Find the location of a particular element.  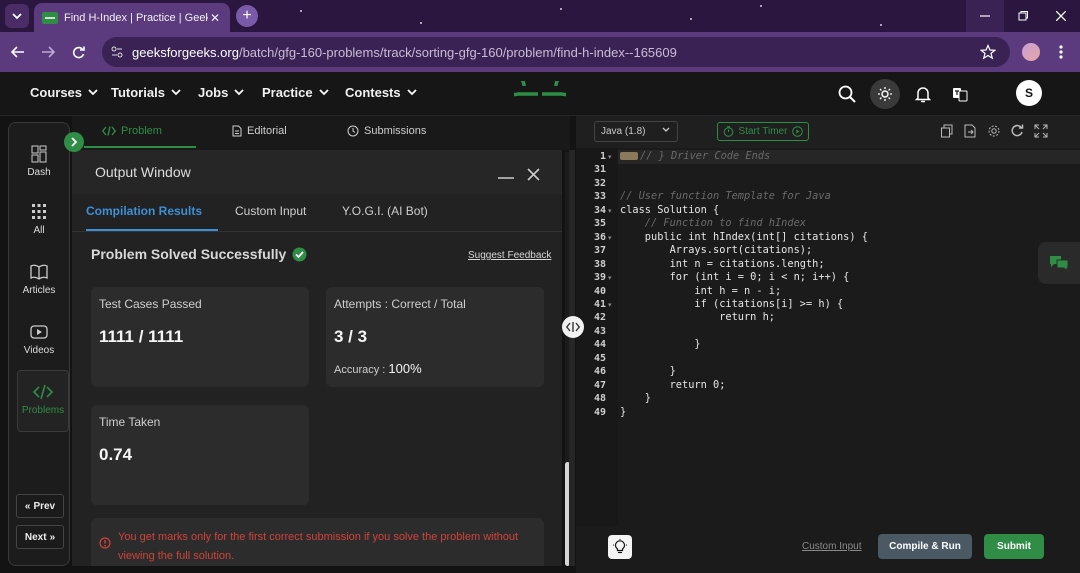

line-number: 34 is located at coordinates (599, 210).